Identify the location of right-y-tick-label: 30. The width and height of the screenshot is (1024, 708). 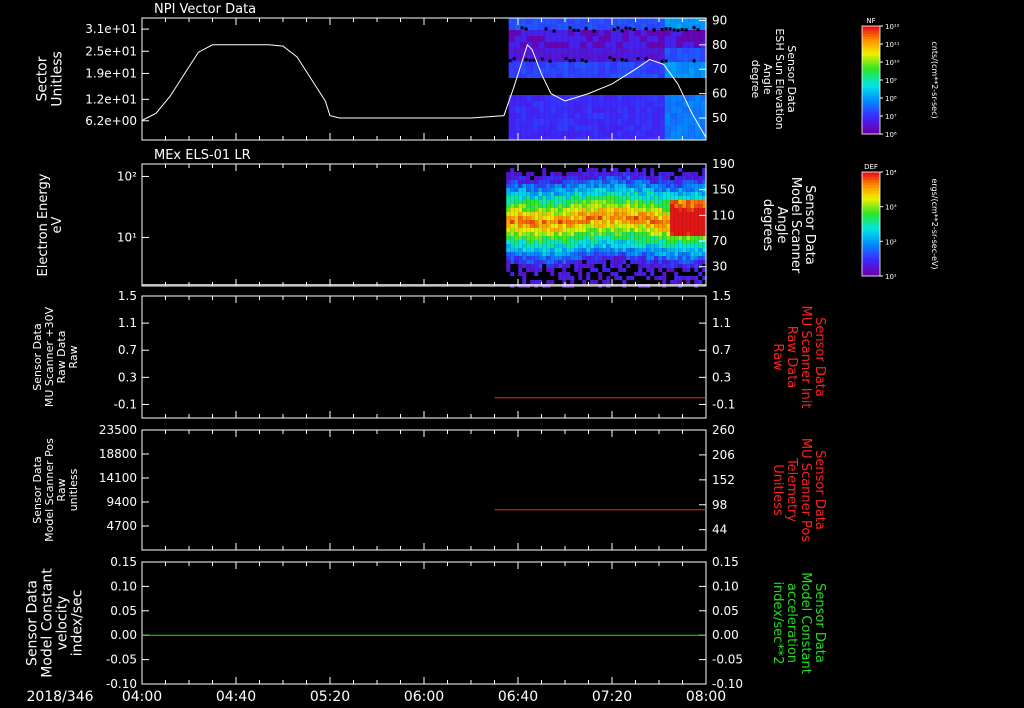
(719, 267).